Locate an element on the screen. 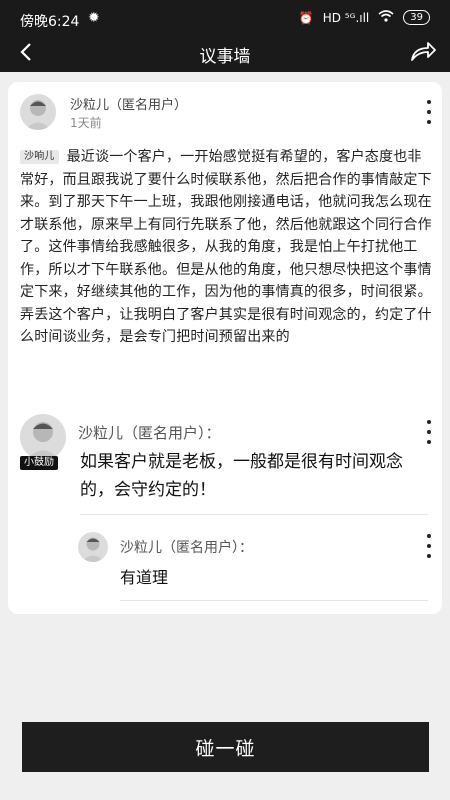 This screenshot has height=800, width=450. status-icons: ⏰ HD ⁵ᴳ.ıll 39 is located at coordinates (364, 17).